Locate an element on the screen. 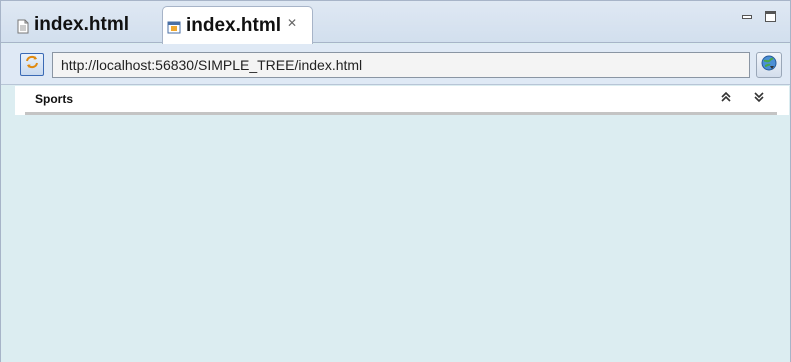 This screenshot has height=362, width=791. tree-title: Sports is located at coordinates (54, 99).